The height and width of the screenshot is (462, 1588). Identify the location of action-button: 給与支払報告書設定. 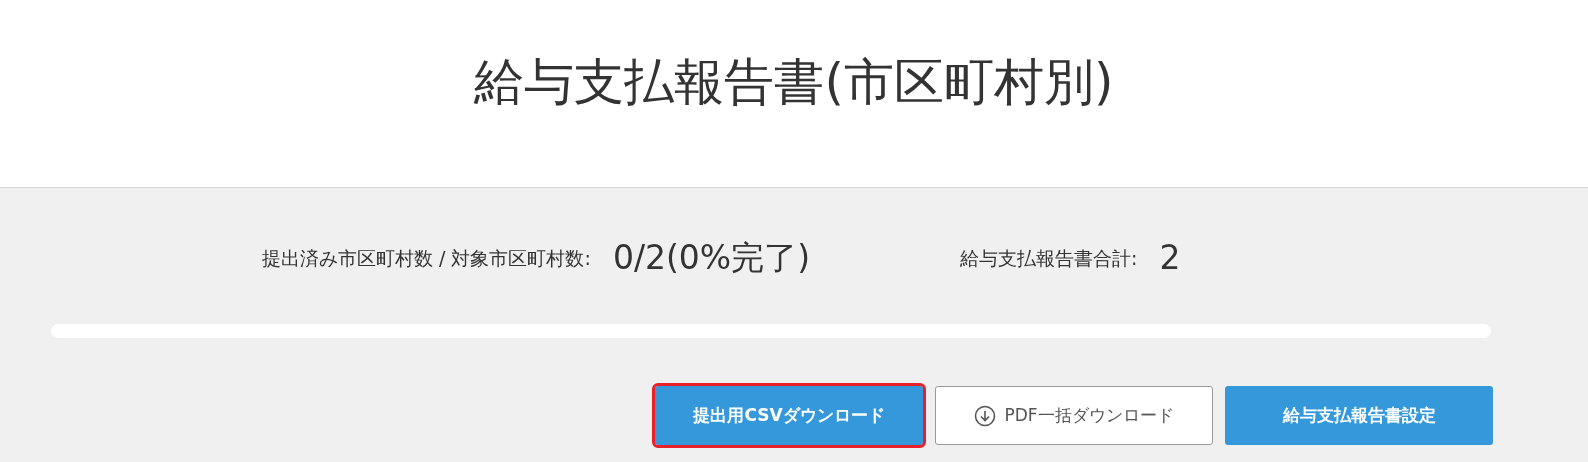
(1359, 415).